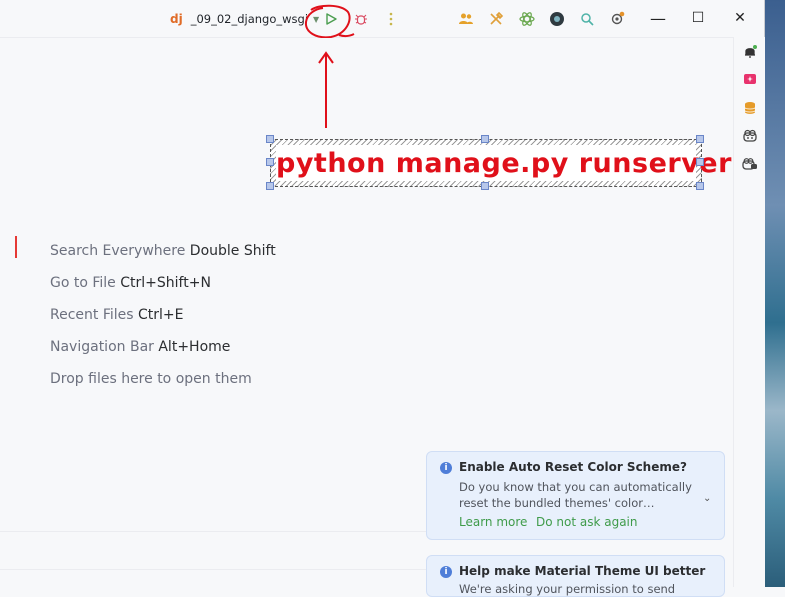 The width and height of the screenshot is (785, 597). Describe the element at coordinates (774, 293) in the screenshot. I see `desktop-wallpaper` at that location.